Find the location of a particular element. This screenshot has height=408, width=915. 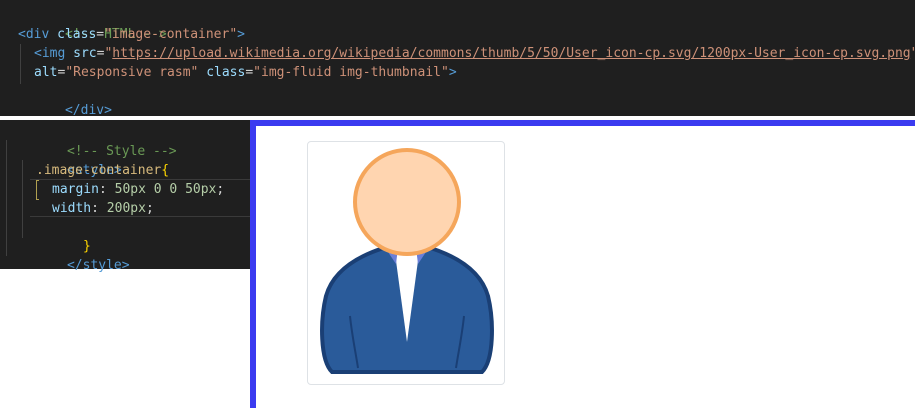

alt-attr: alt is located at coordinates (46, 72).